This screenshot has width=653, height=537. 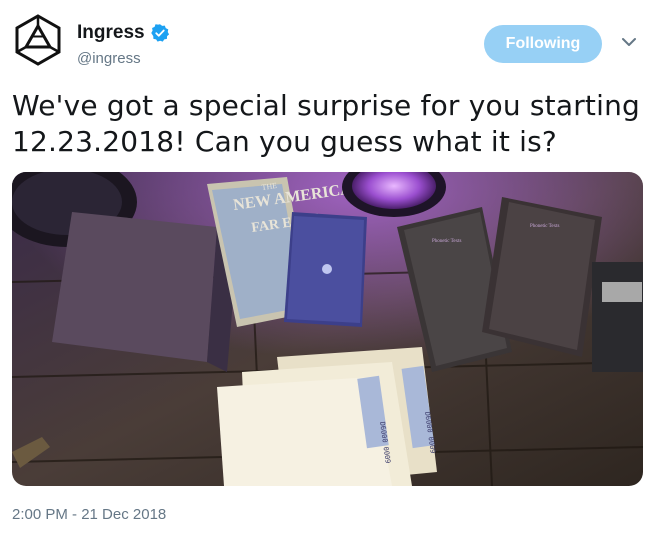 I want to click on tweet-timestamp: 2:00 PM - 21 Dec 2018, so click(x=89, y=514).